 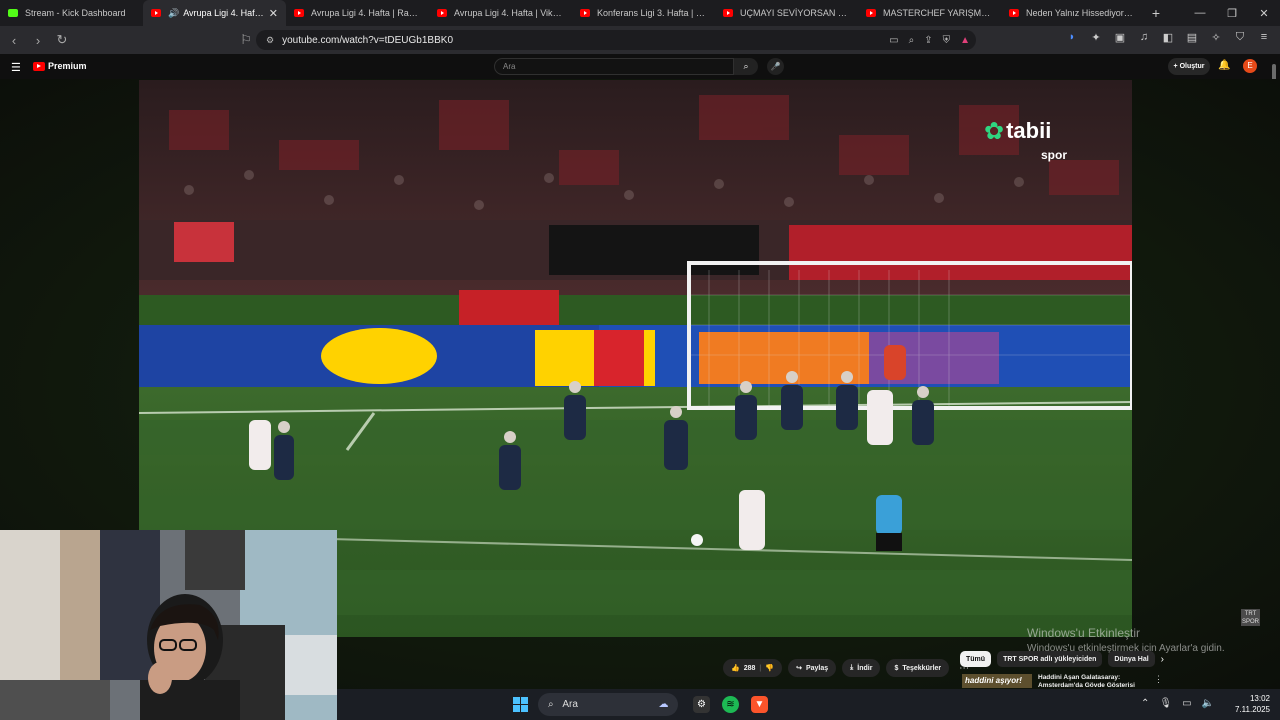 What do you see at coordinates (1264, 37) in the screenshot?
I see `browser-menu-icon: ≡` at bounding box center [1264, 37].